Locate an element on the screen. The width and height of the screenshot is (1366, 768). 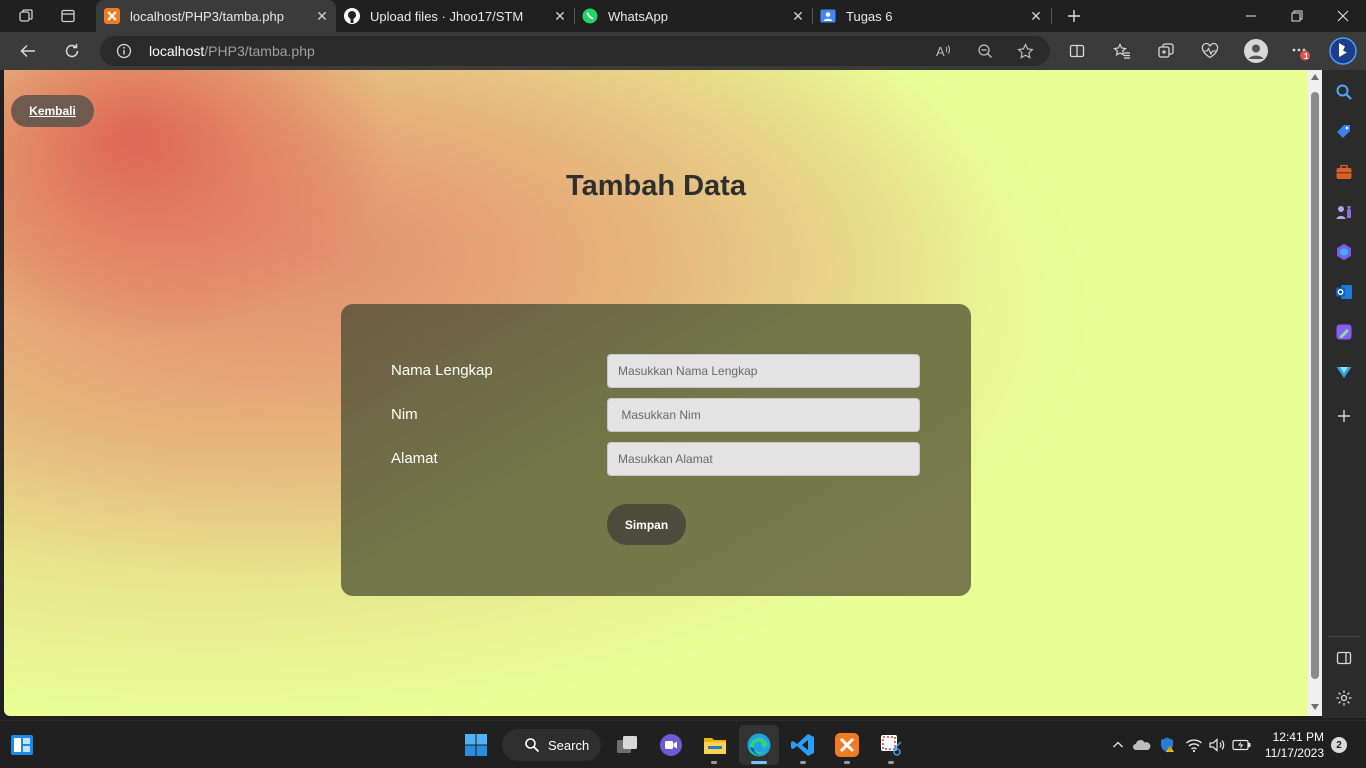
taskbar-search-label: Search is located at coordinates (569, 745).